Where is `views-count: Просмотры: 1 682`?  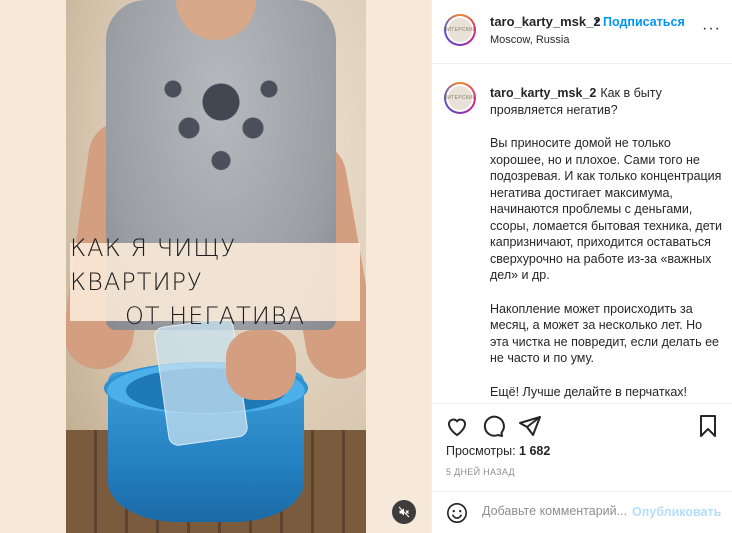
views-count: Просмотры: 1 682 is located at coordinates (498, 451).